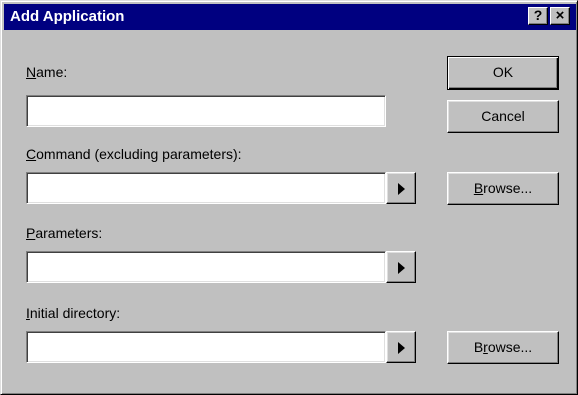  Describe the element at coordinates (64, 233) in the screenshot. I see `parameters-label: Parameters:` at that location.